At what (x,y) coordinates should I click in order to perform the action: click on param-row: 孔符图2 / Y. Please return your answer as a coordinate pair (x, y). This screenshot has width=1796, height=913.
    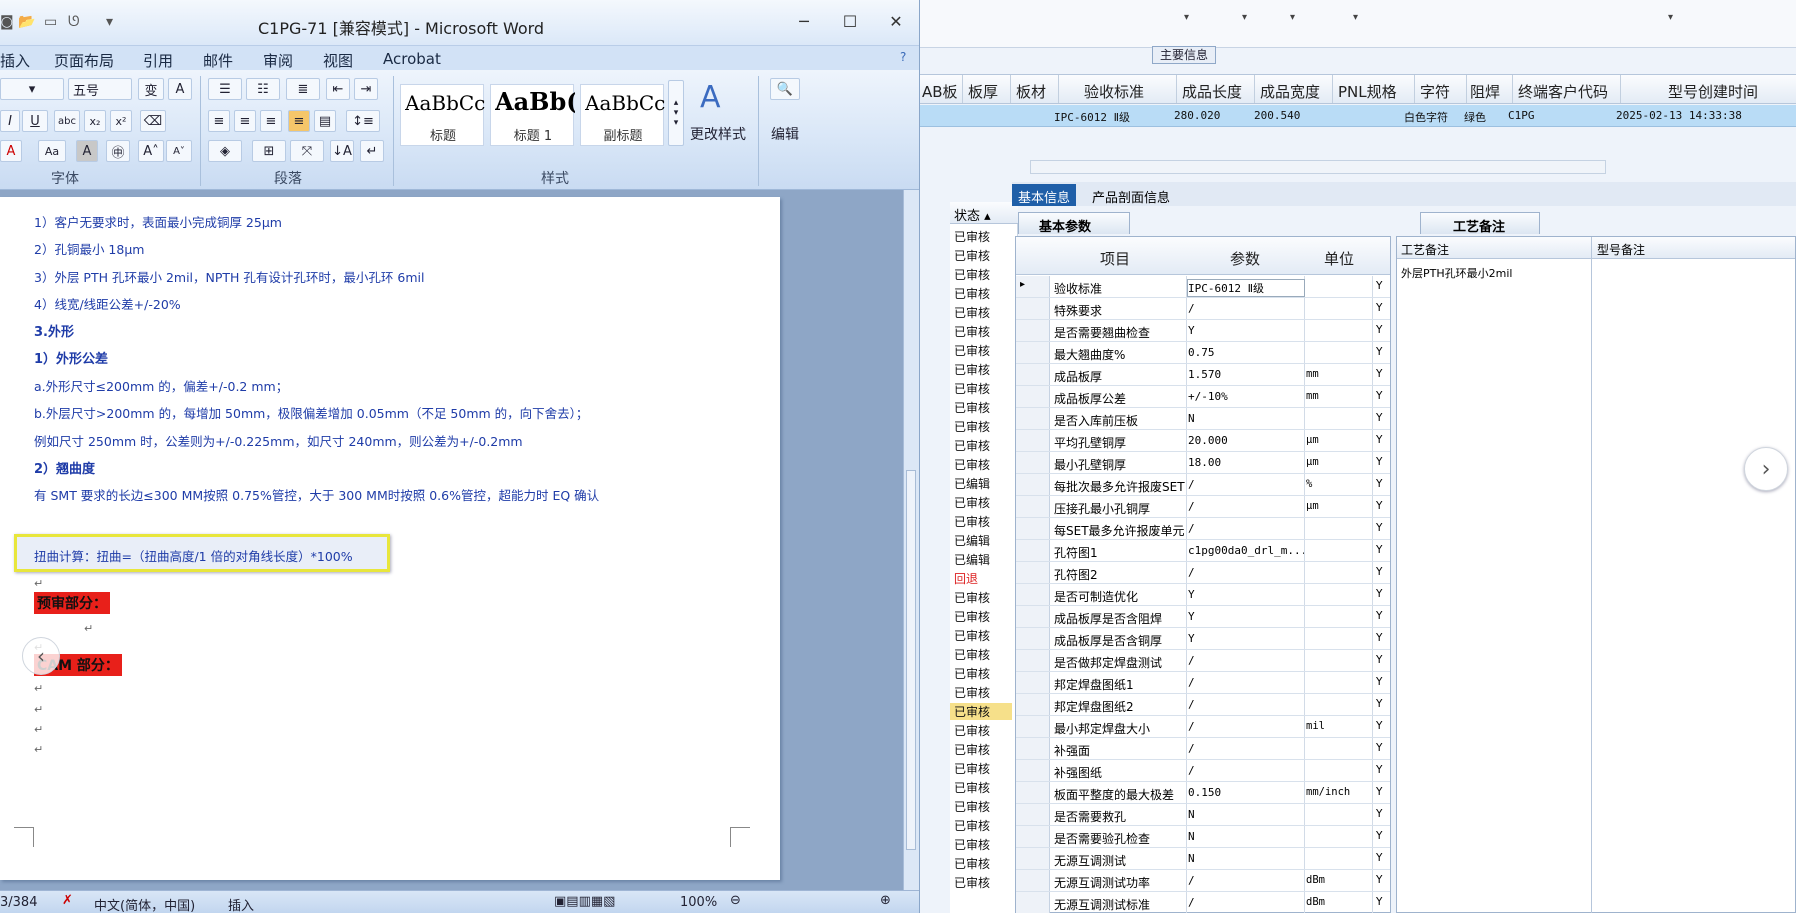
    Looking at the image, I should click on (1203, 573).